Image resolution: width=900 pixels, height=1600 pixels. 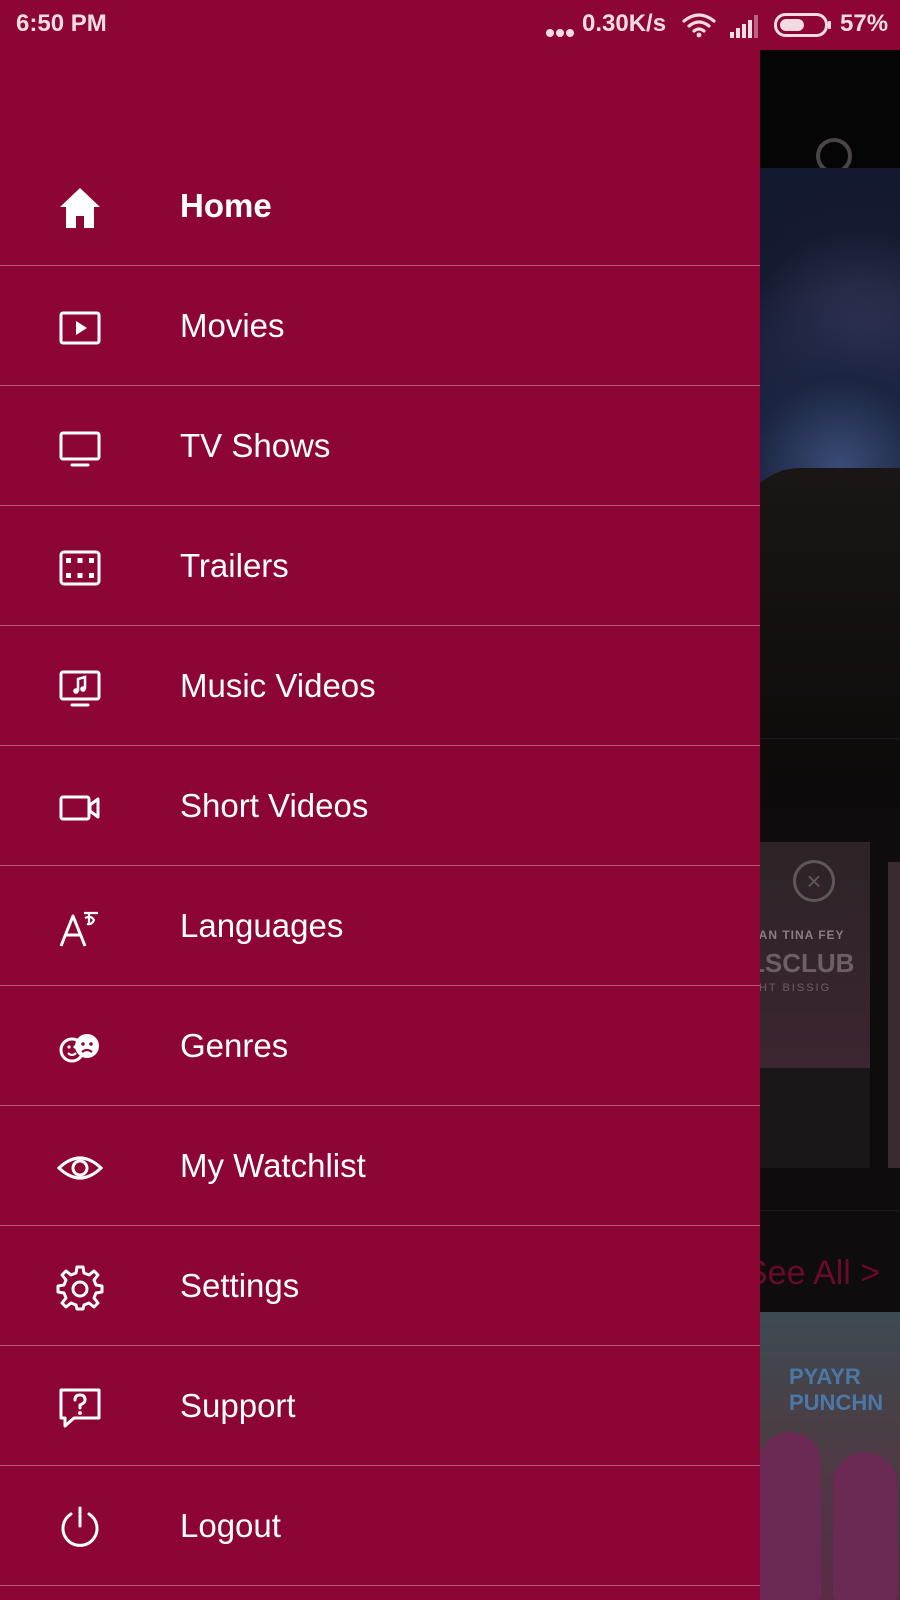 What do you see at coordinates (380, 206) in the screenshot?
I see `drawer-item-home: Home` at bounding box center [380, 206].